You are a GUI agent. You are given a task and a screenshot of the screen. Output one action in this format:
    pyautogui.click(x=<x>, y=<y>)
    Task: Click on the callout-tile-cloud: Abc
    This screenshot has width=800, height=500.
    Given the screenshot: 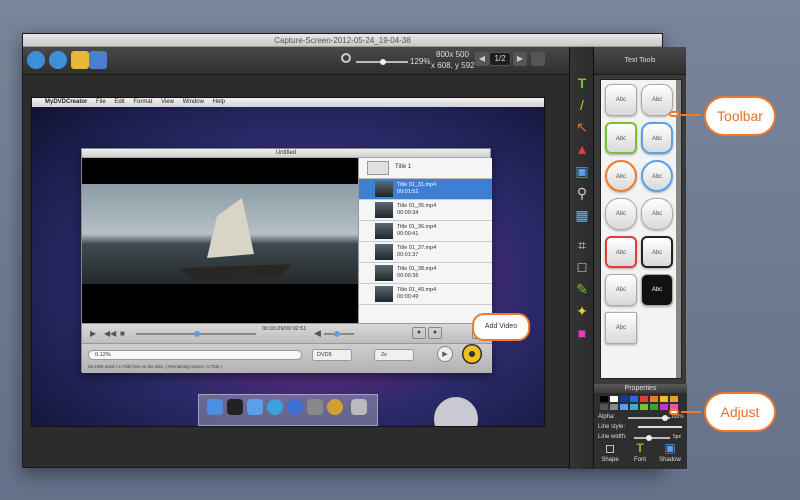 What is the action you would take?
    pyautogui.click(x=621, y=214)
    